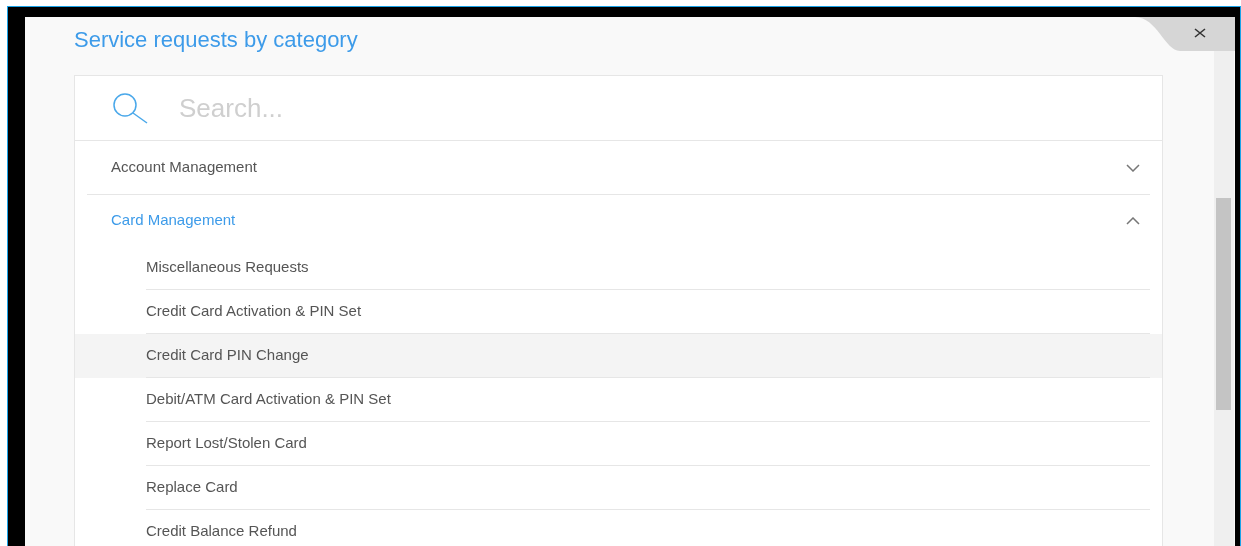 The height and width of the screenshot is (546, 1241). What do you see at coordinates (1133, 167) in the screenshot?
I see `chevron-down-icon` at bounding box center [1133, 167].